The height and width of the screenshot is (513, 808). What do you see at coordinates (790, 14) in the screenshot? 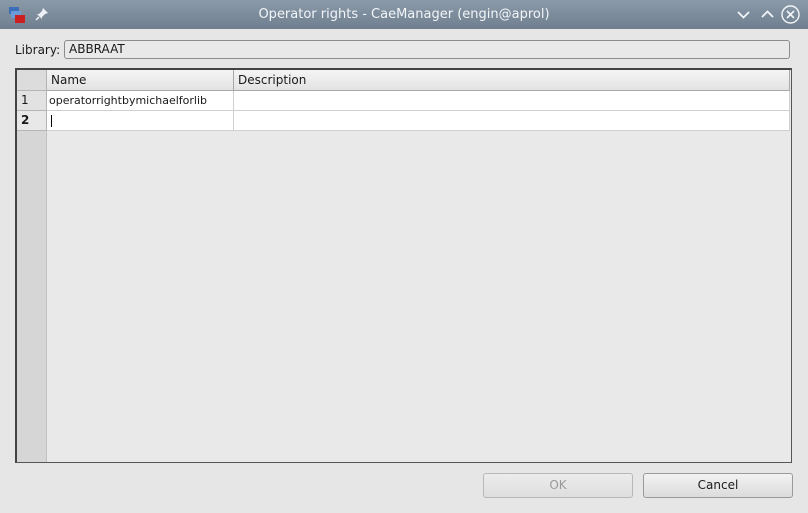
I see `close-icon` at bounding box center [790, 14].